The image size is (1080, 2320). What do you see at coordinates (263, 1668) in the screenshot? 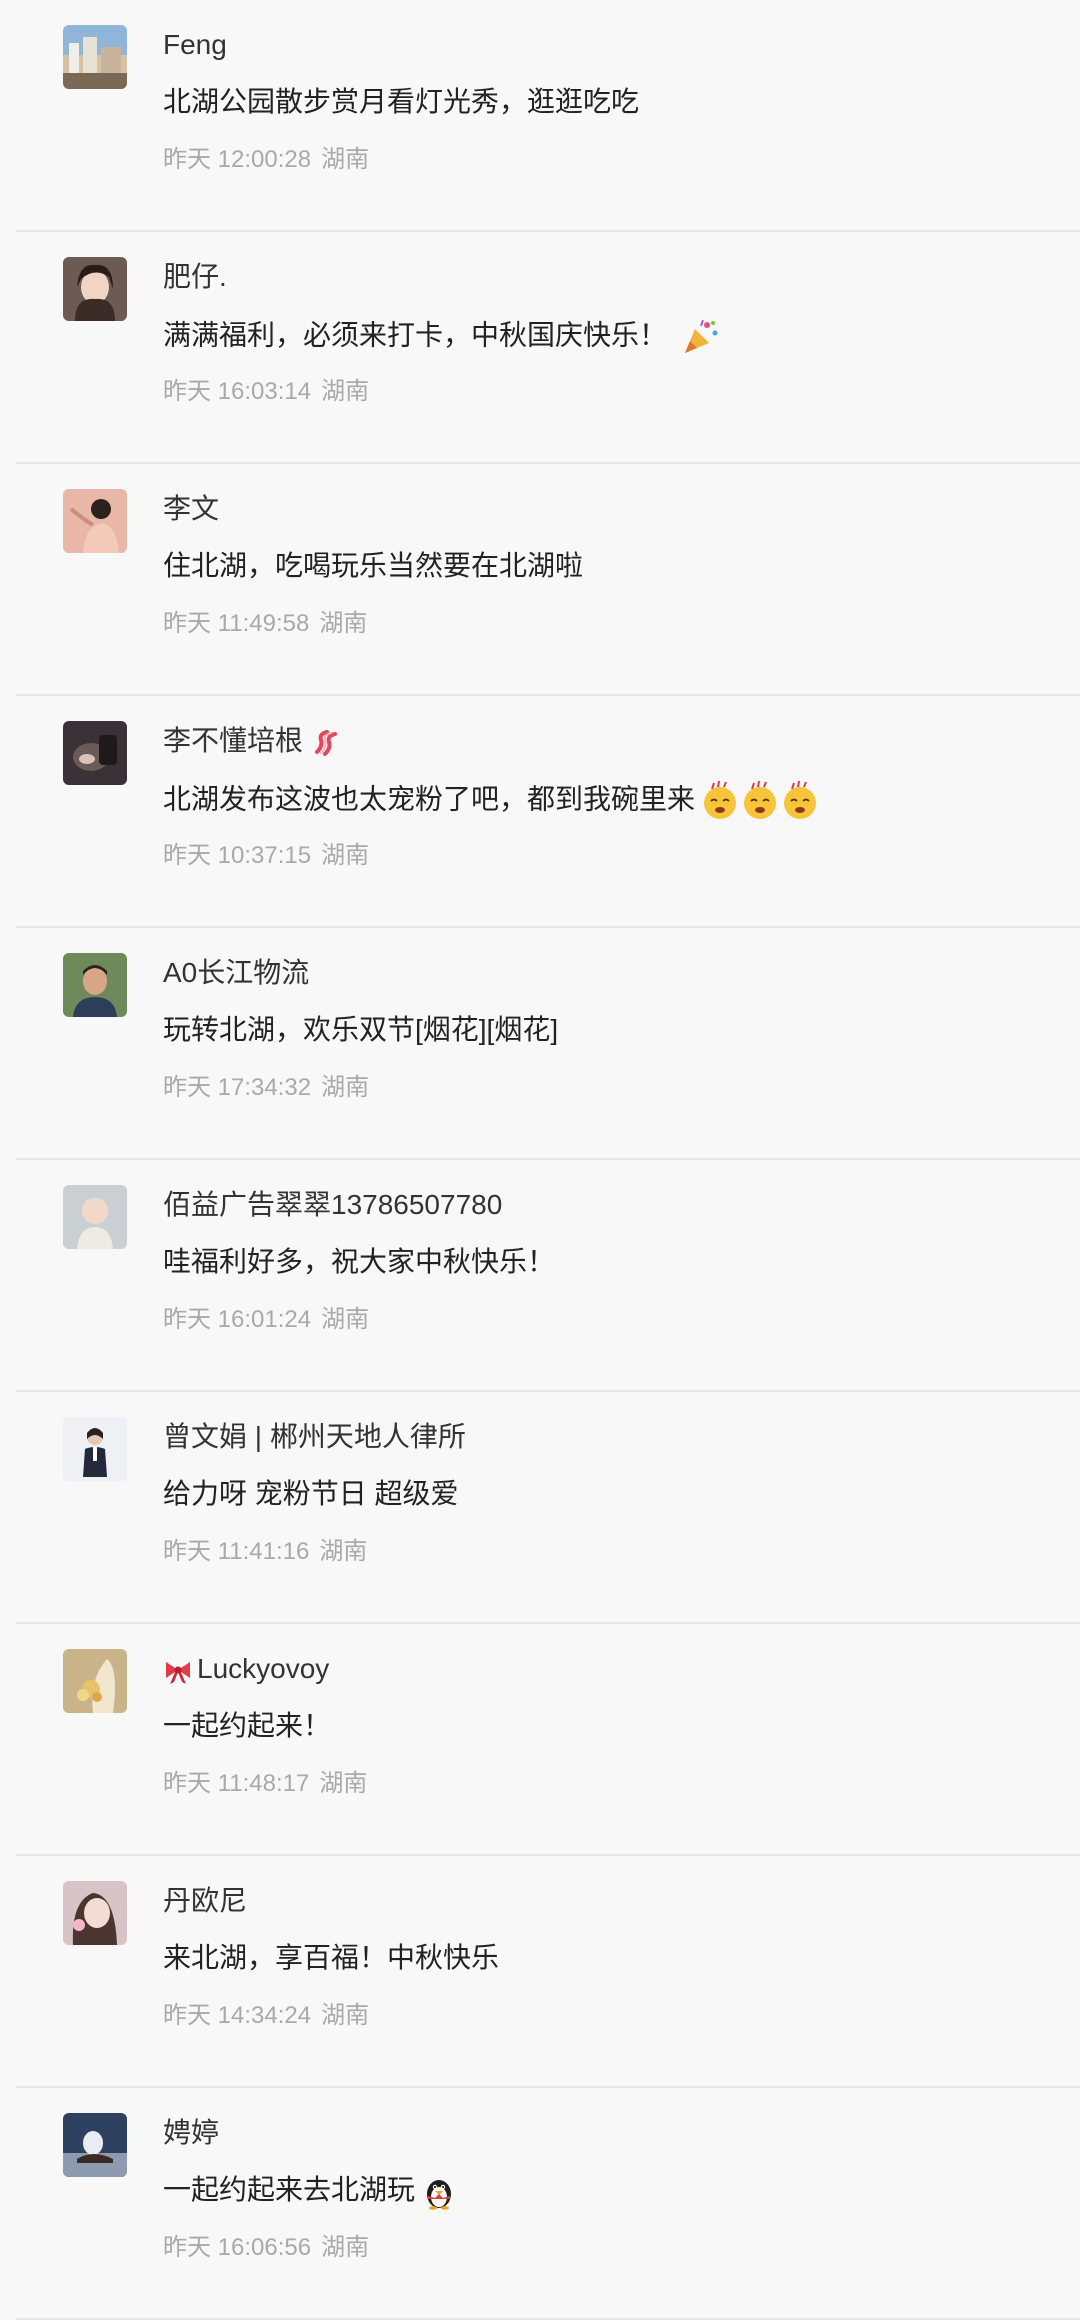
I see `comment-author-name: Luckyovoy` at bounding box center [263, 1668].